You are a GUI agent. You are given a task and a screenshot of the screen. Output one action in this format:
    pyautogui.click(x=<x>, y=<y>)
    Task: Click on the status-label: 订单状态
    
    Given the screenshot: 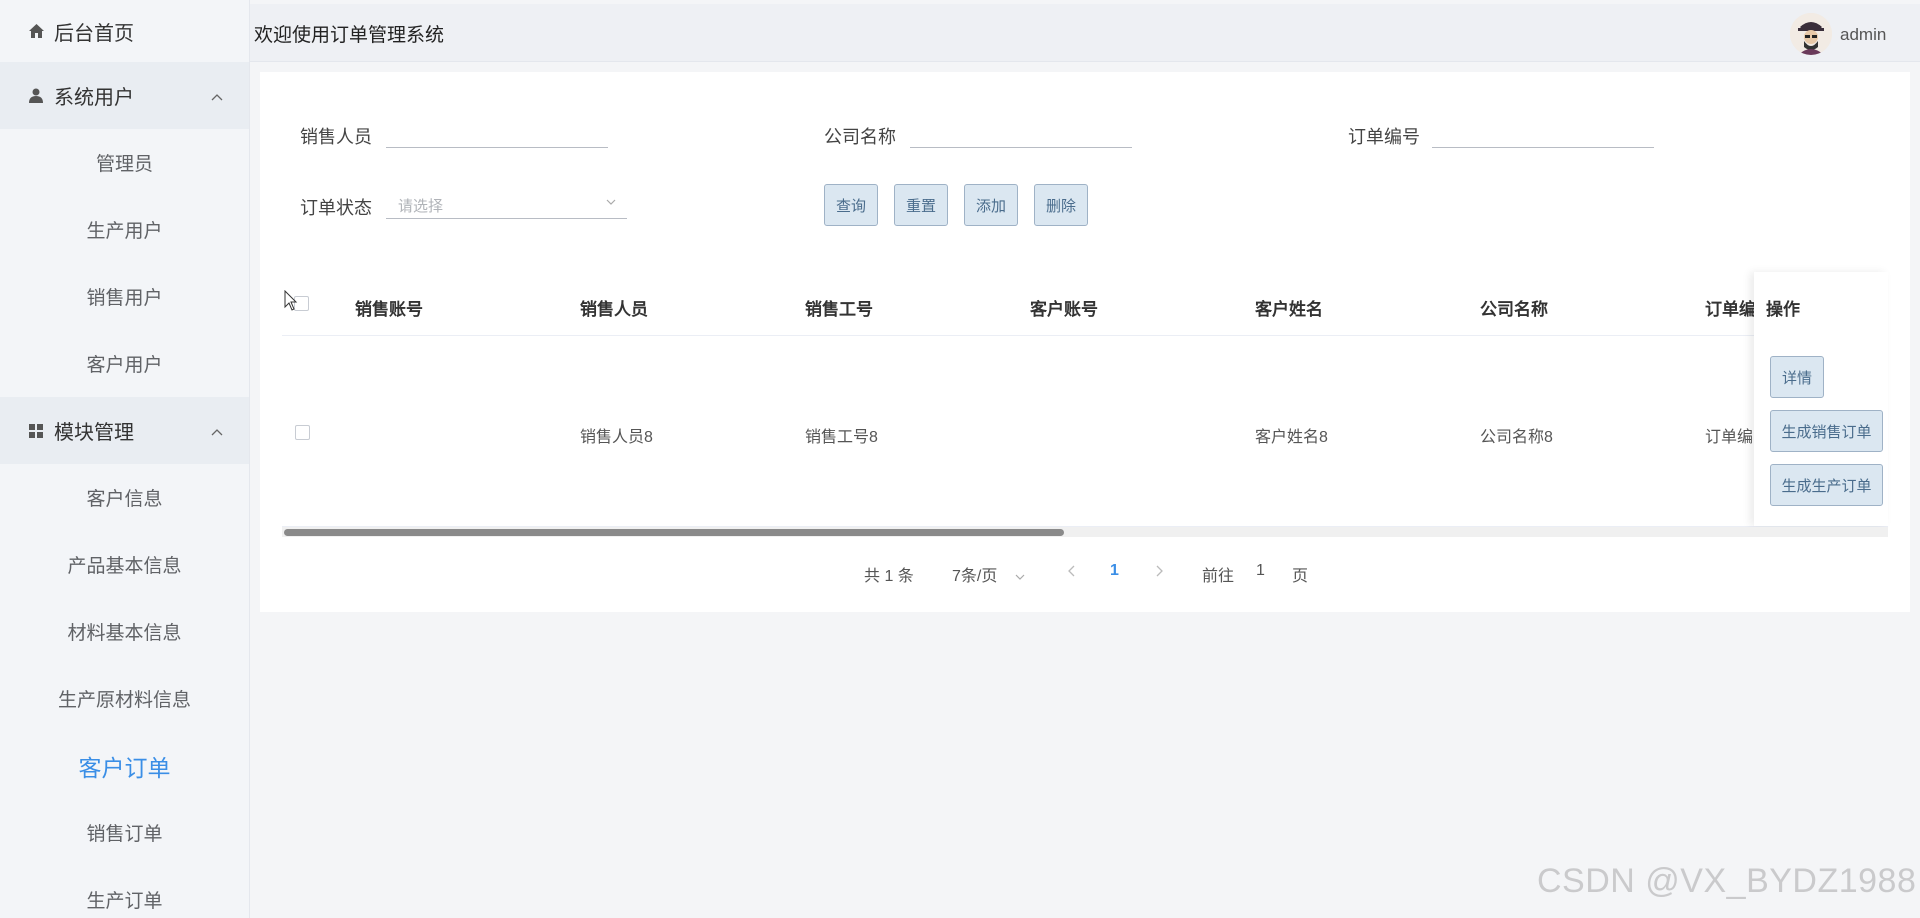 What is the action you would take?
    pyautogui.click(x=336, y=208)
    